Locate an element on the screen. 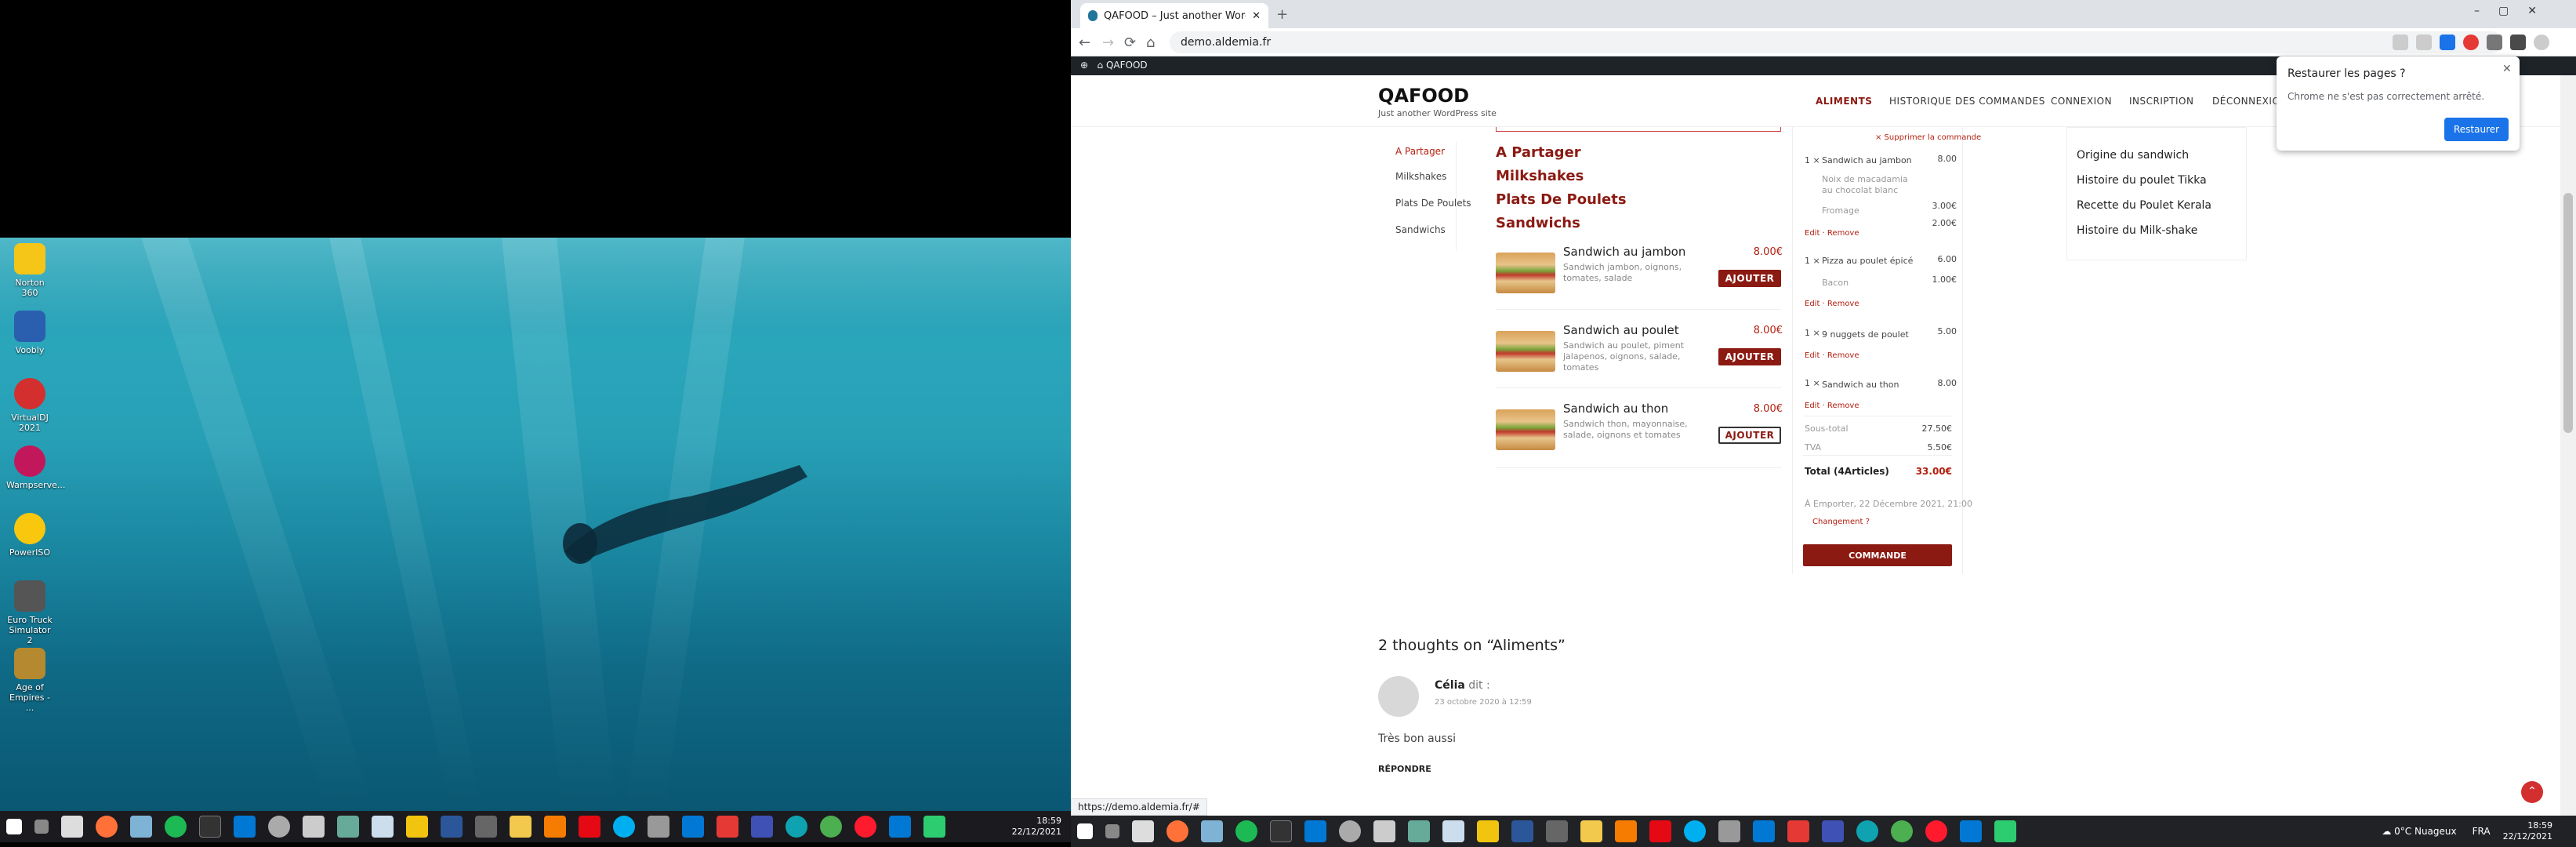 Image resolution: width=2576 pixels, height=847 pixels. sidebar-link: Origine du sandwich is located at coordinates (2133, 155).